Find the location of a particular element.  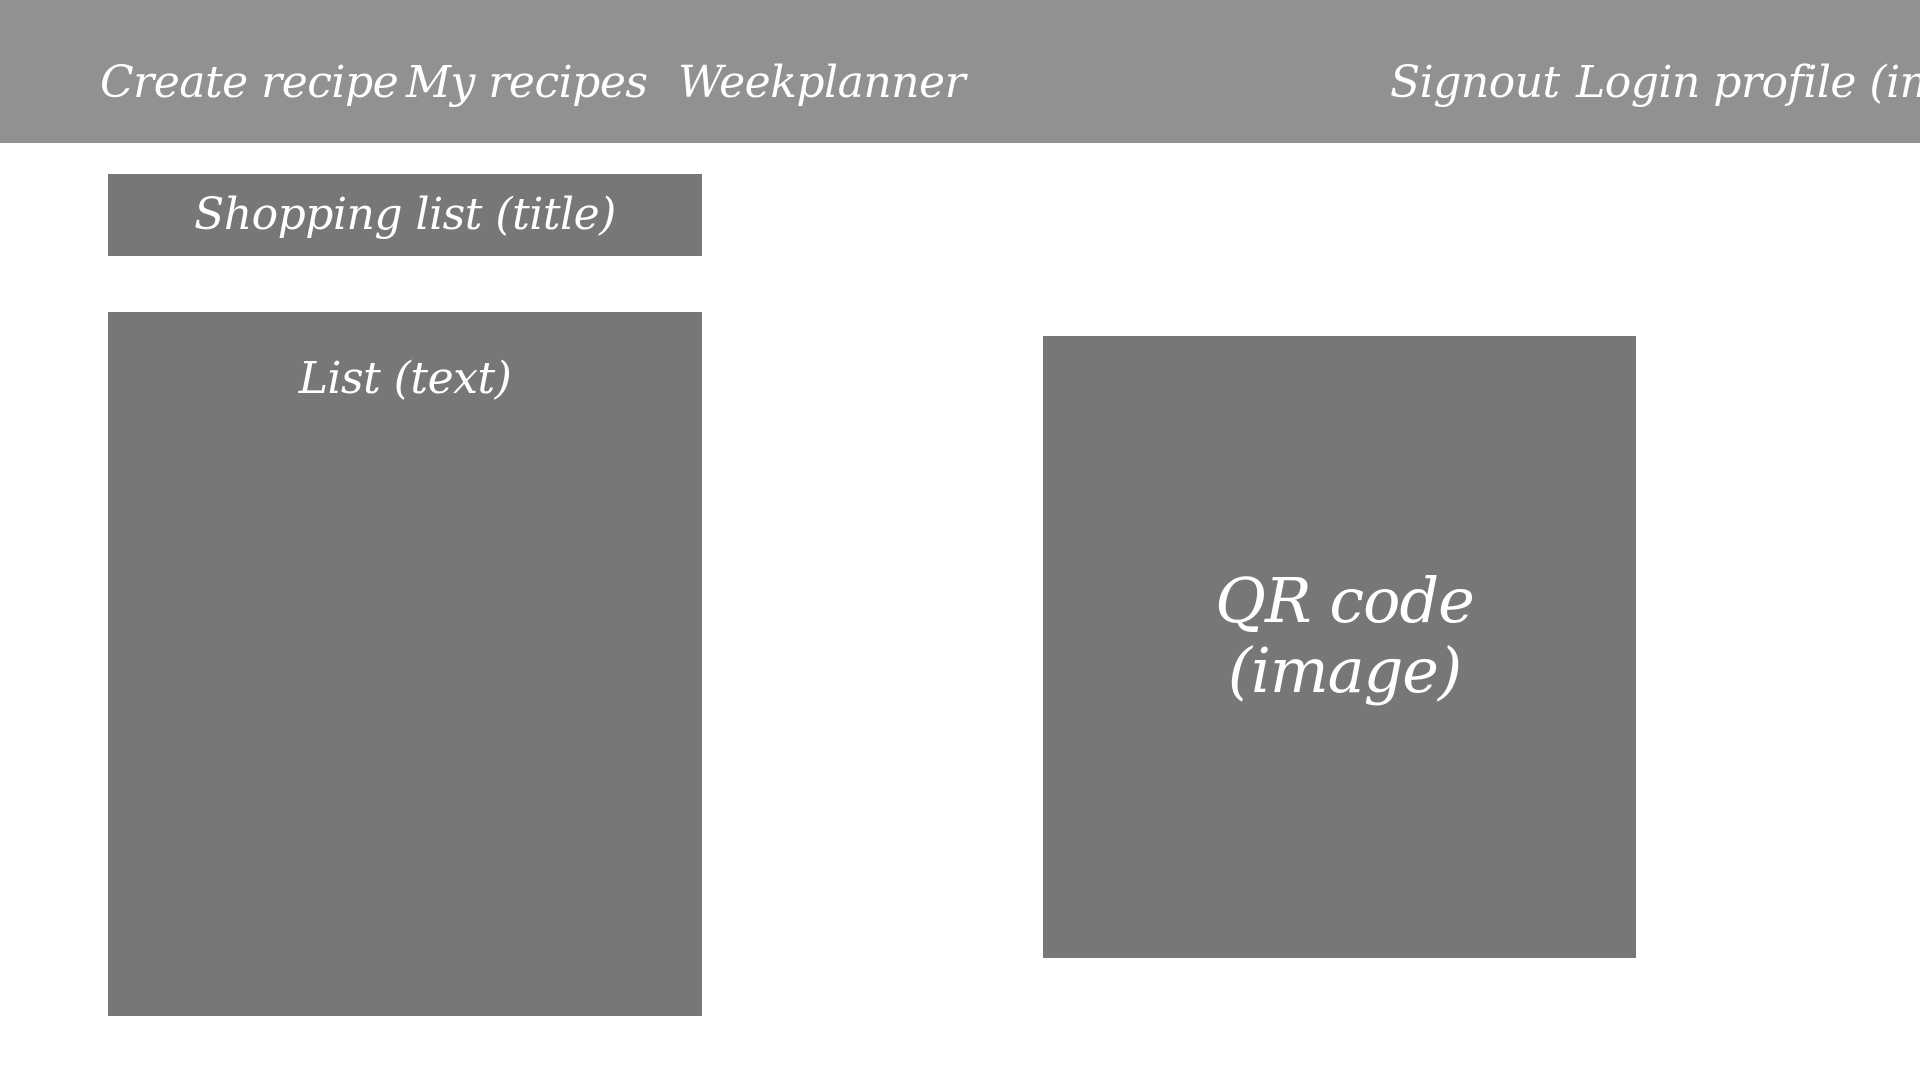

shopping-list-title: Shopping list (title) is located at coordinates (405, 214).